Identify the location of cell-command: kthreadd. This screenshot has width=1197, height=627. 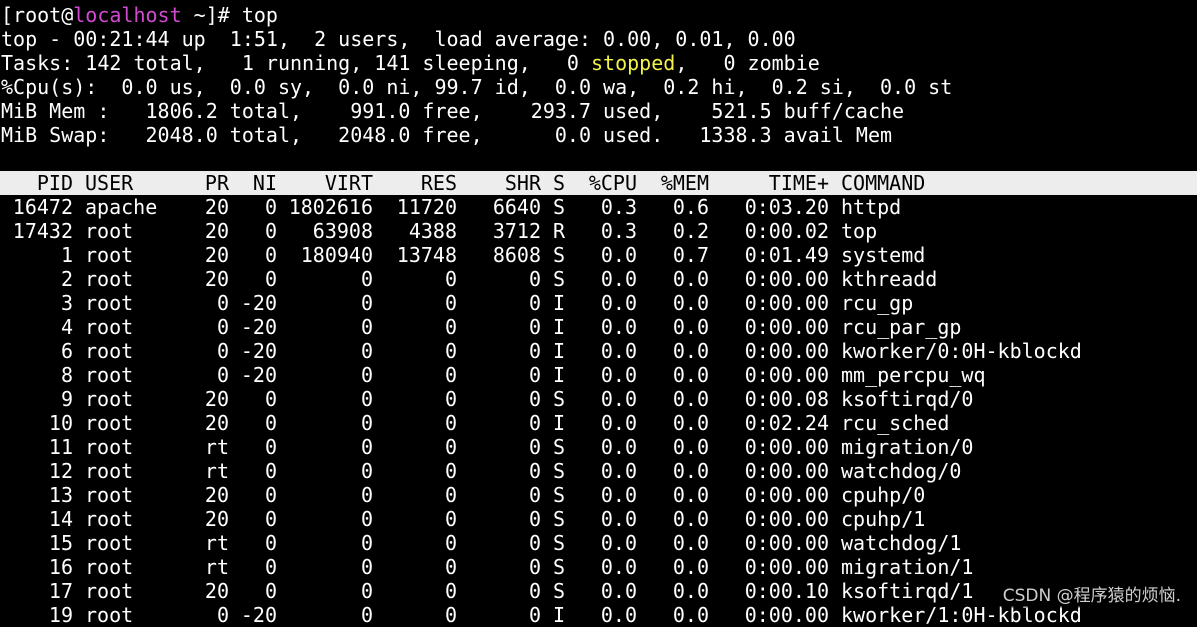
(889, 279).